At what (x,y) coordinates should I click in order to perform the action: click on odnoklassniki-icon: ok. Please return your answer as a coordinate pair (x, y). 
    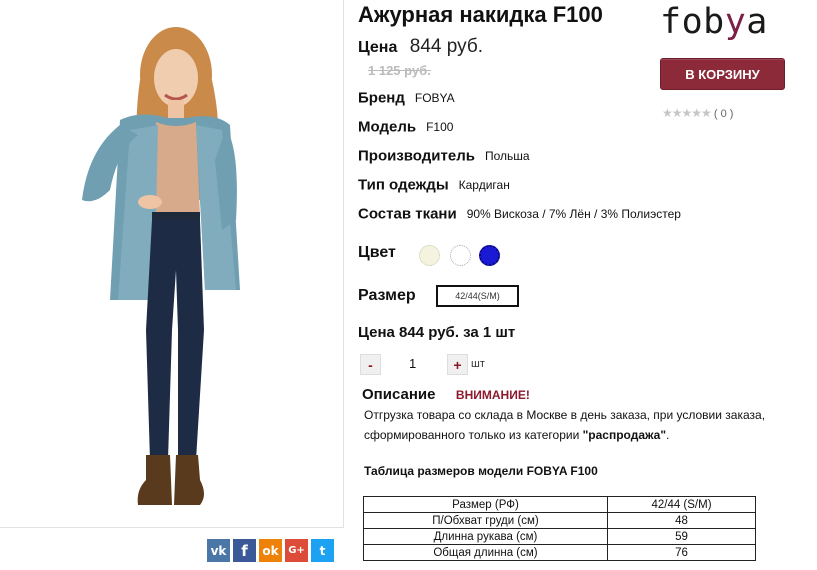
    Looking at the image, I should click on (270, 550).